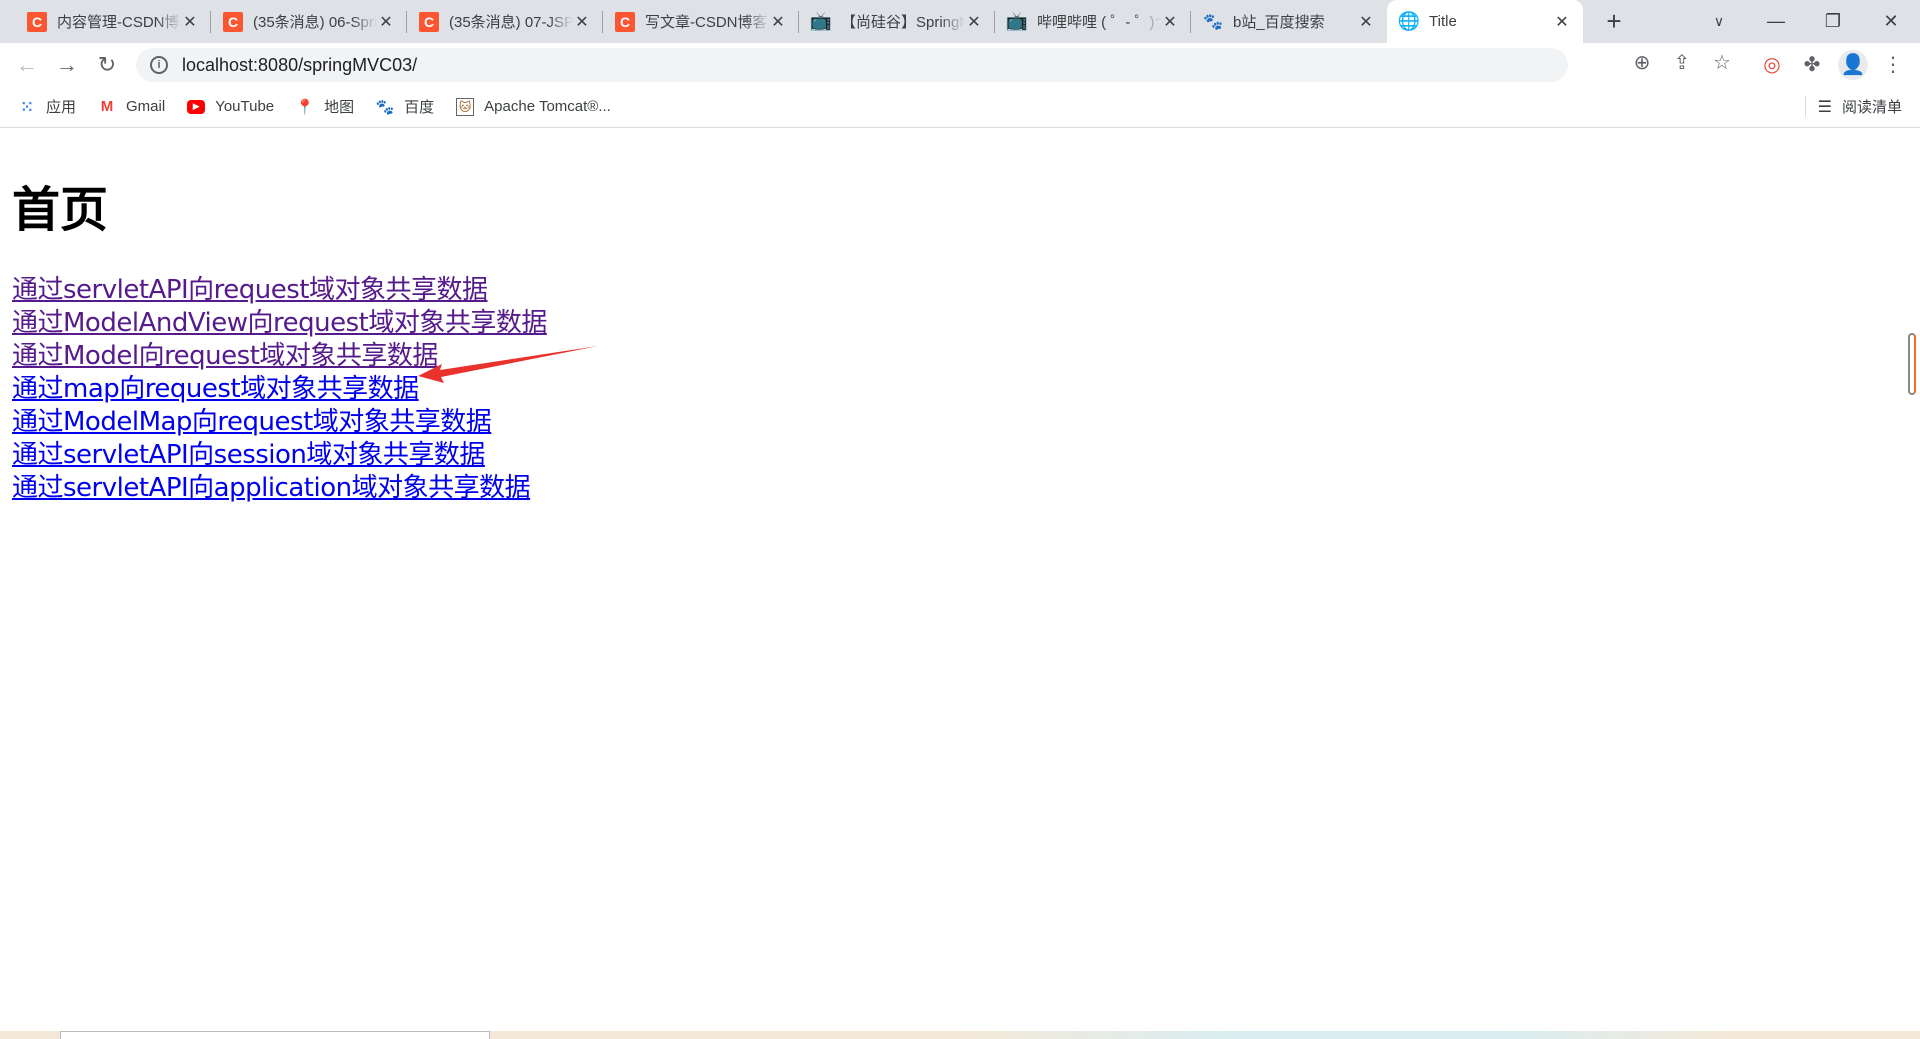 This screenshot has width=1920, height=1039. What do you see at coordinates (1853, 106) in the screenshot?
I see `reading-list-button: ☰ 阅读清单` at bounding box center [1853, 106].